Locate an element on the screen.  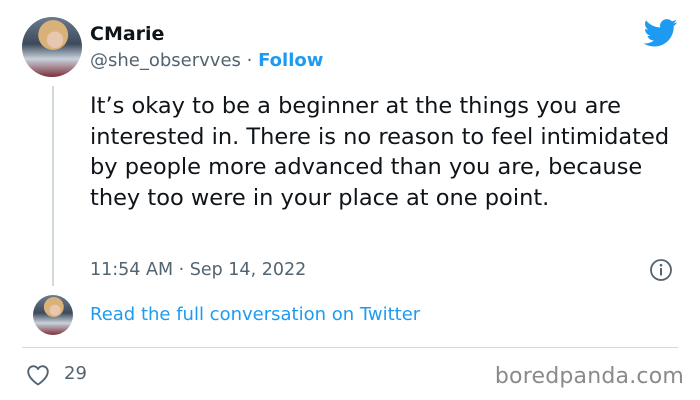
author-avatar is located at coordinates (52, 47).